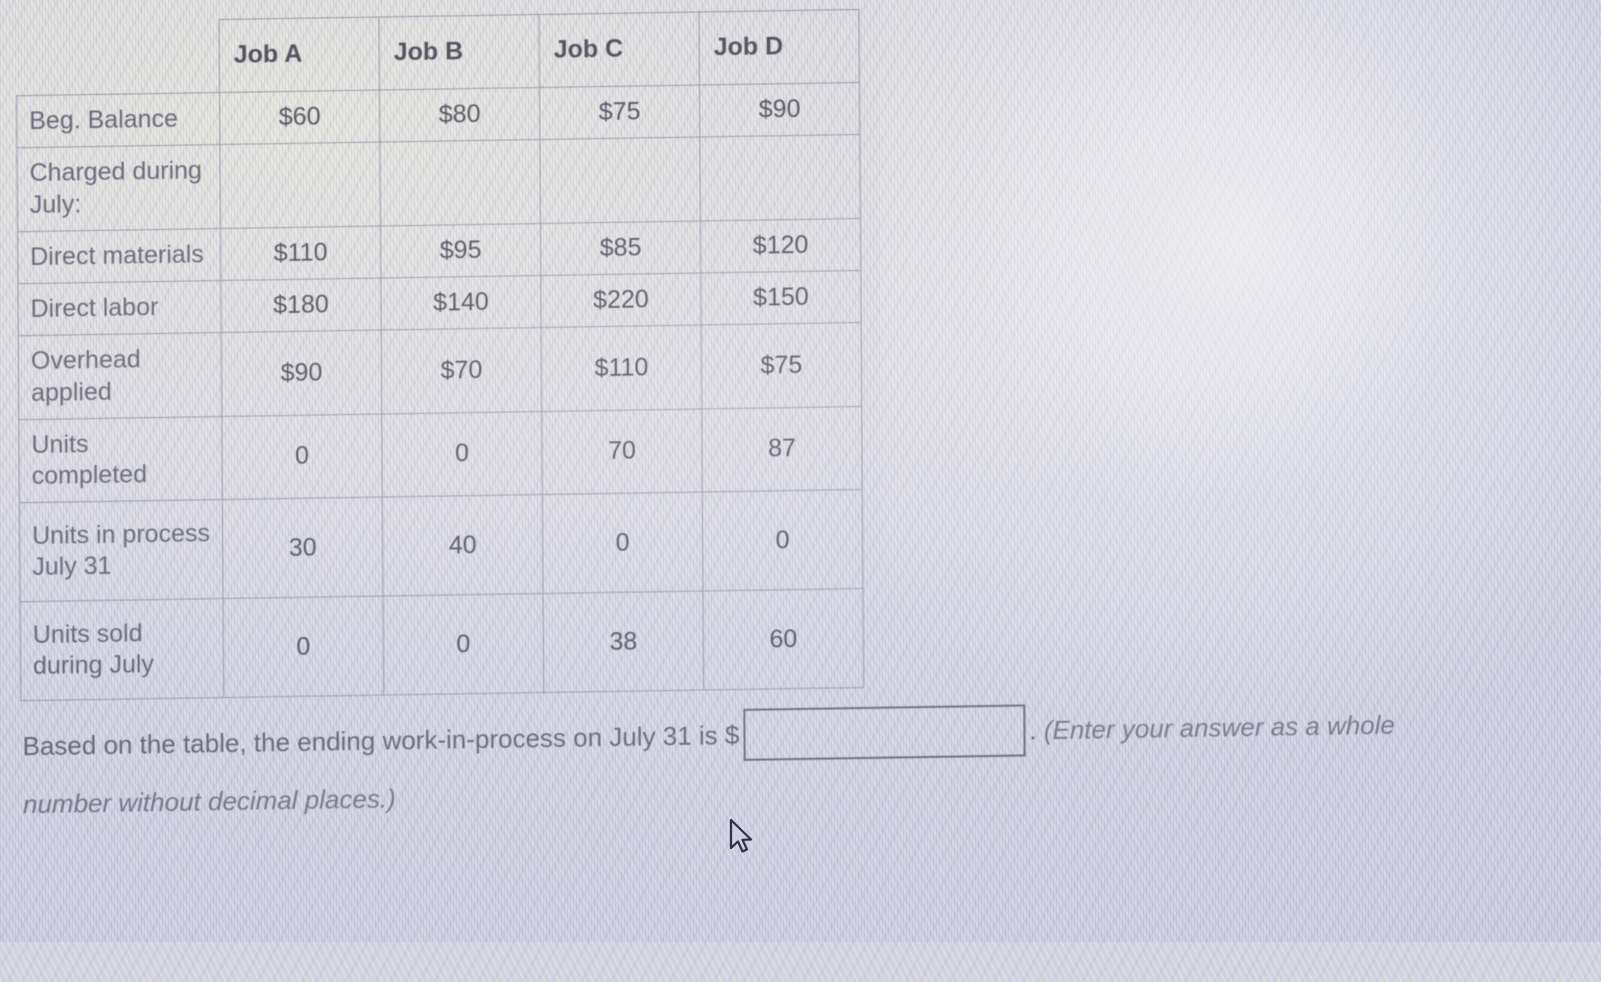 The height and width of the screenshot is (982, 1601). What do you see at coordinates (460, 251) in the screenshot?
I see `cell-direct-materials-job-b: $95` at bounding box center [460, 251].